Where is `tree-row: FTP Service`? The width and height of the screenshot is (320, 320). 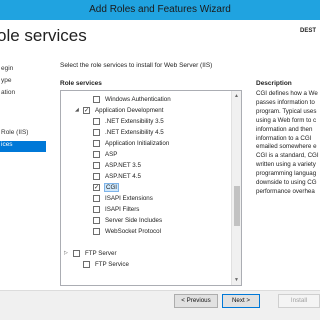
tree-row: FTP Service is located at coordinates (146, 264).